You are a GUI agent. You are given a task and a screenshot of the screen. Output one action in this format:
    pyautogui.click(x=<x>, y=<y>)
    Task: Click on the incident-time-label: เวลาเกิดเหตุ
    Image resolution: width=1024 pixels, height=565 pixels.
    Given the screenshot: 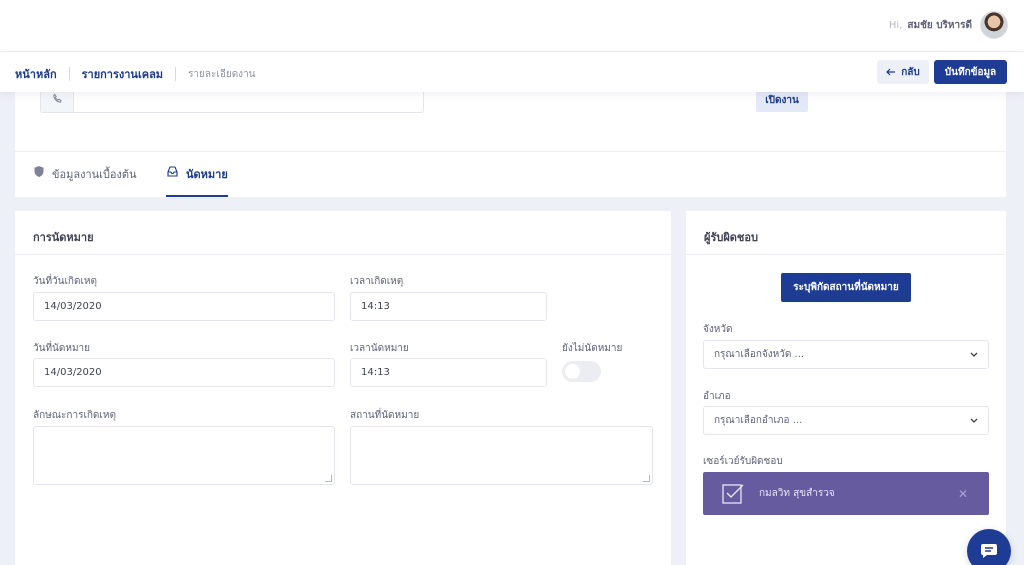 What is the action you would take?
    pyautogui.click(x=377, y=281)
    